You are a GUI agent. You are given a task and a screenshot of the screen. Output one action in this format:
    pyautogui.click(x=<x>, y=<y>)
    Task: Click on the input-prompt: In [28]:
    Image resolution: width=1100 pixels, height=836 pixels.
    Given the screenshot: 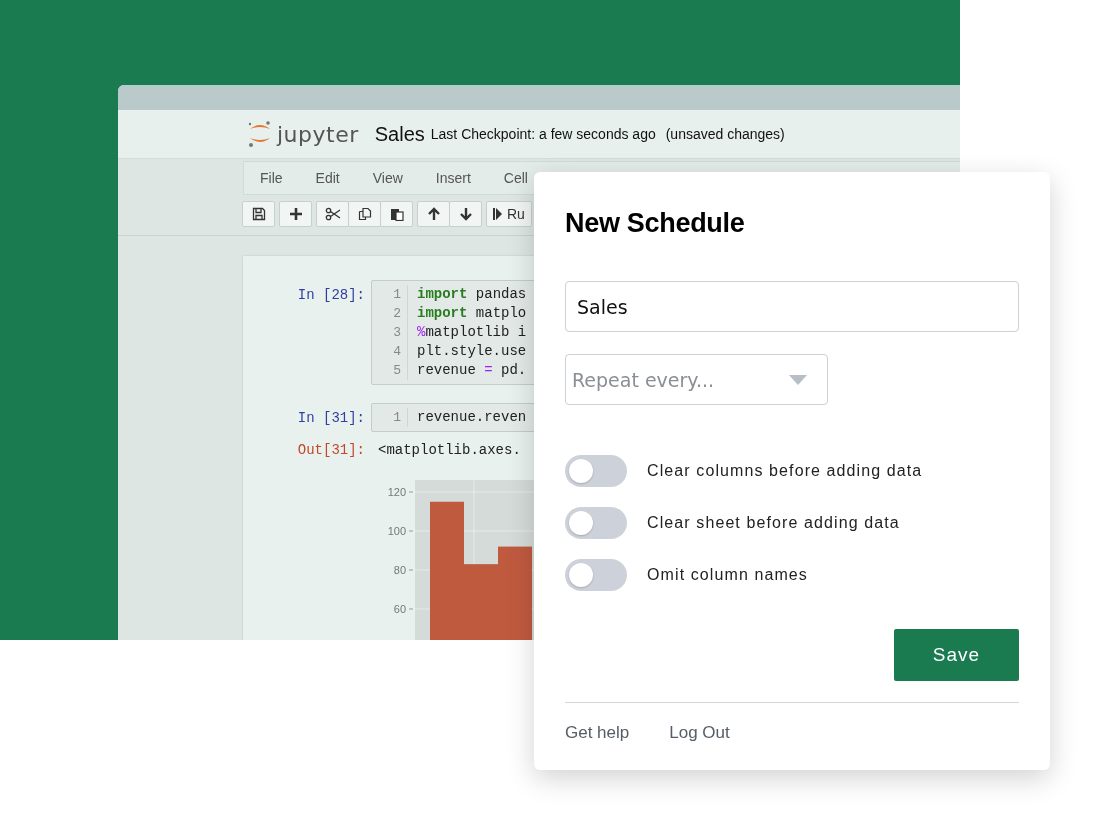 What is the action you would take?
    pyautogui.click(x=330, y=294)
    